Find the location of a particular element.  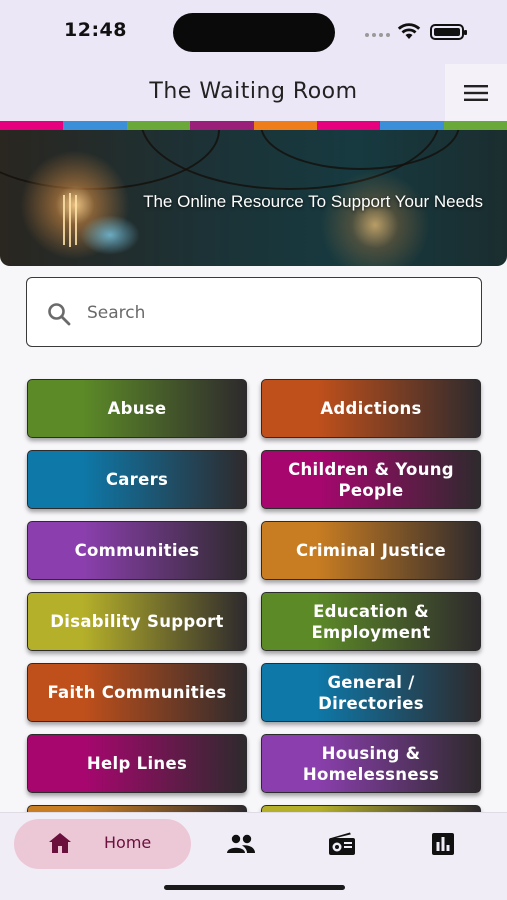

category-button-abuse: Abuse is located at coordinates (137, 408).